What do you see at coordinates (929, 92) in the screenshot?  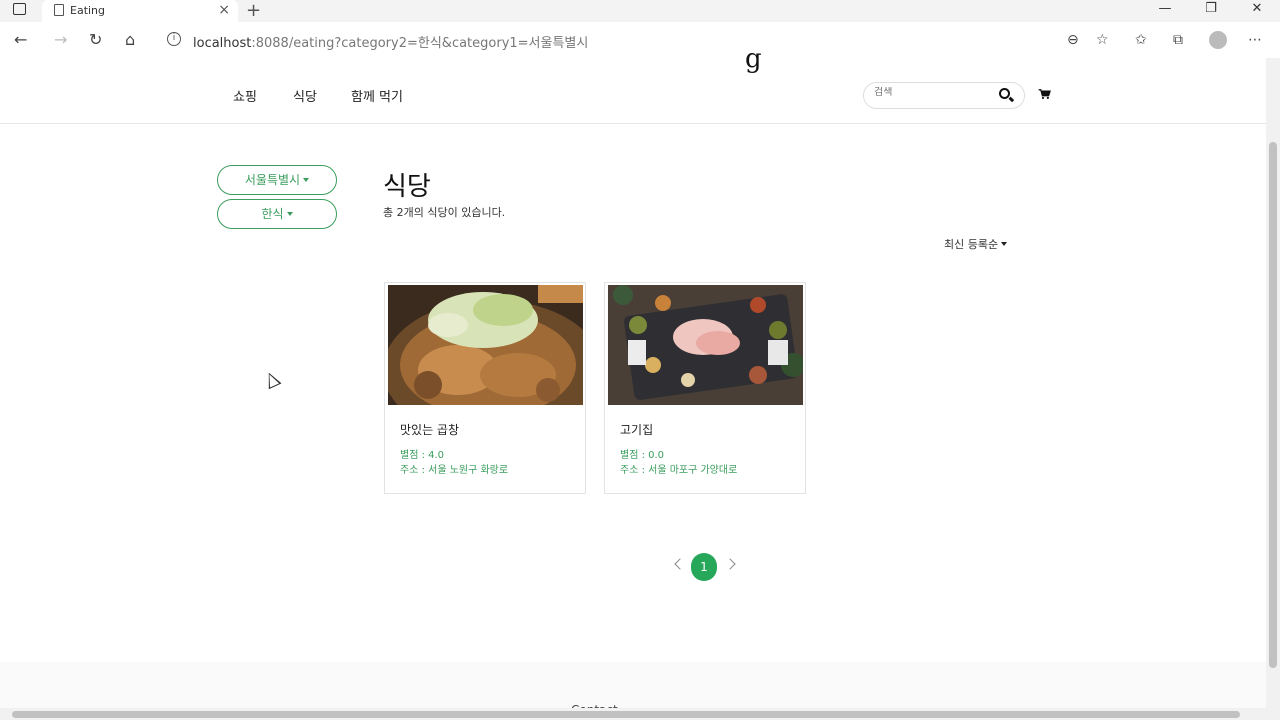 I see `search-input` at bounding box center [929, 92].